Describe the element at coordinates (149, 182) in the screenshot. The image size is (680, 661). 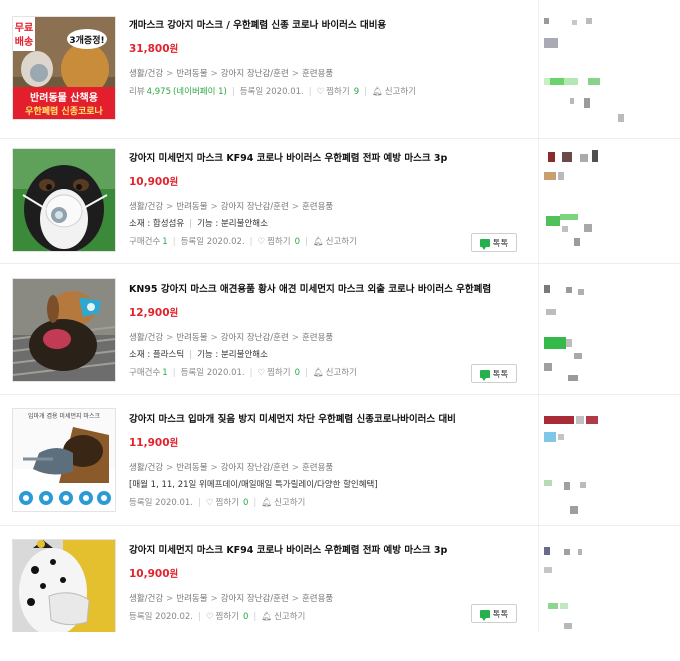
I see `price-value: 10,900` at that location.